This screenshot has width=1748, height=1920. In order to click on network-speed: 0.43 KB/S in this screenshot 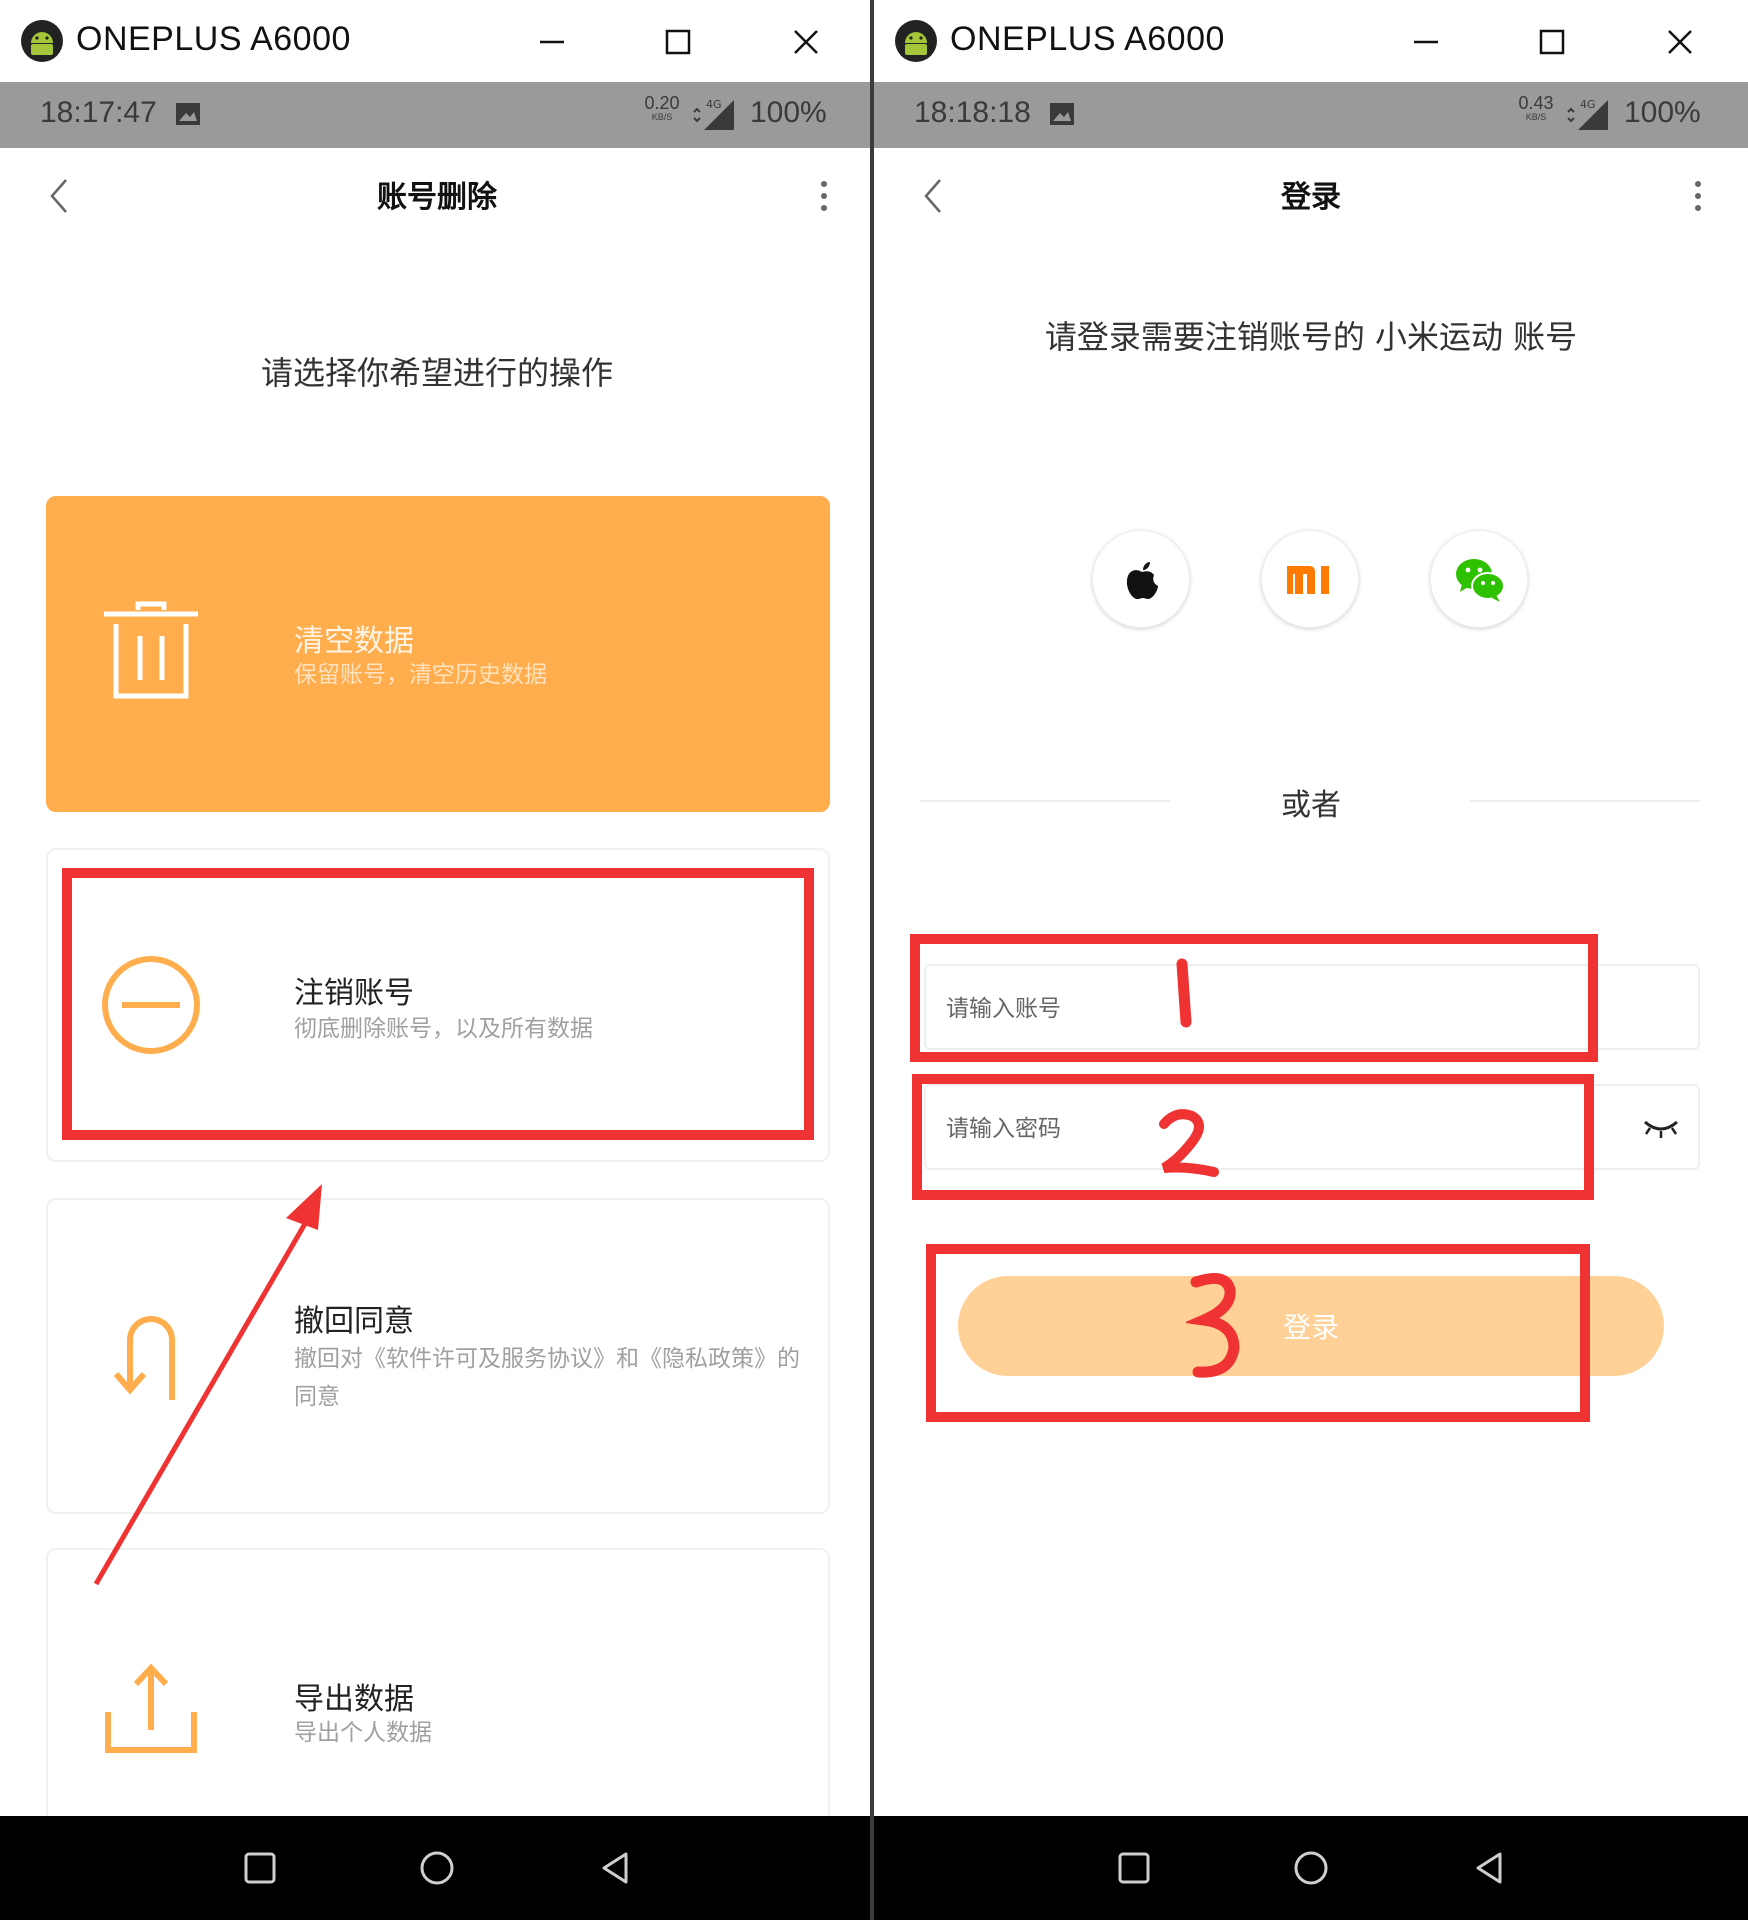, I will do `click(1536, 108)`.